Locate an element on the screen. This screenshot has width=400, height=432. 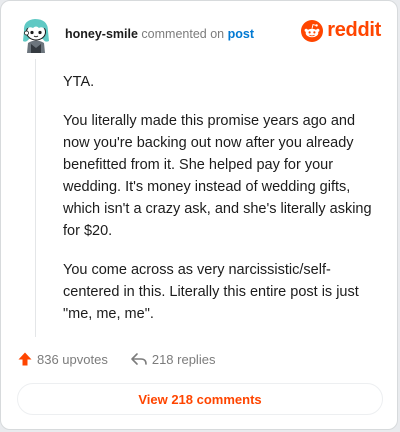
action-text: commented on is located at coordinates (183, 34).